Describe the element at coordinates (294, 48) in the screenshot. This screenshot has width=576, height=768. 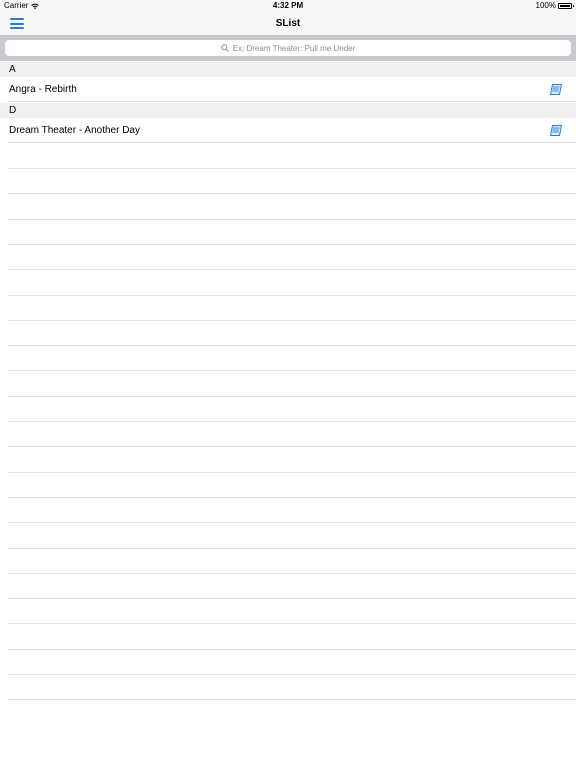
I see `search-placeholder: Ex; Dream Theater: Pull me Under` at that location.